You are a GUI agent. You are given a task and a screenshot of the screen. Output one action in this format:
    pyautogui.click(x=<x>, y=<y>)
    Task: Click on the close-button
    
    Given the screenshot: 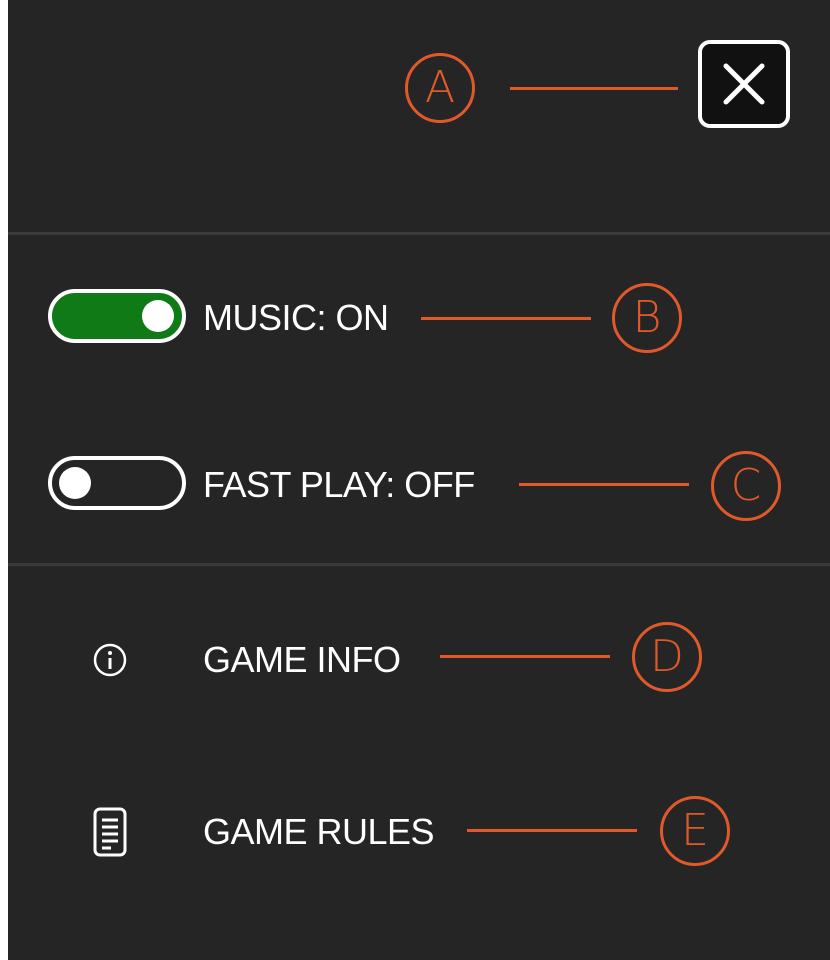 What is the action you would take?
    pyautogui.click(x=744, y=84)
    